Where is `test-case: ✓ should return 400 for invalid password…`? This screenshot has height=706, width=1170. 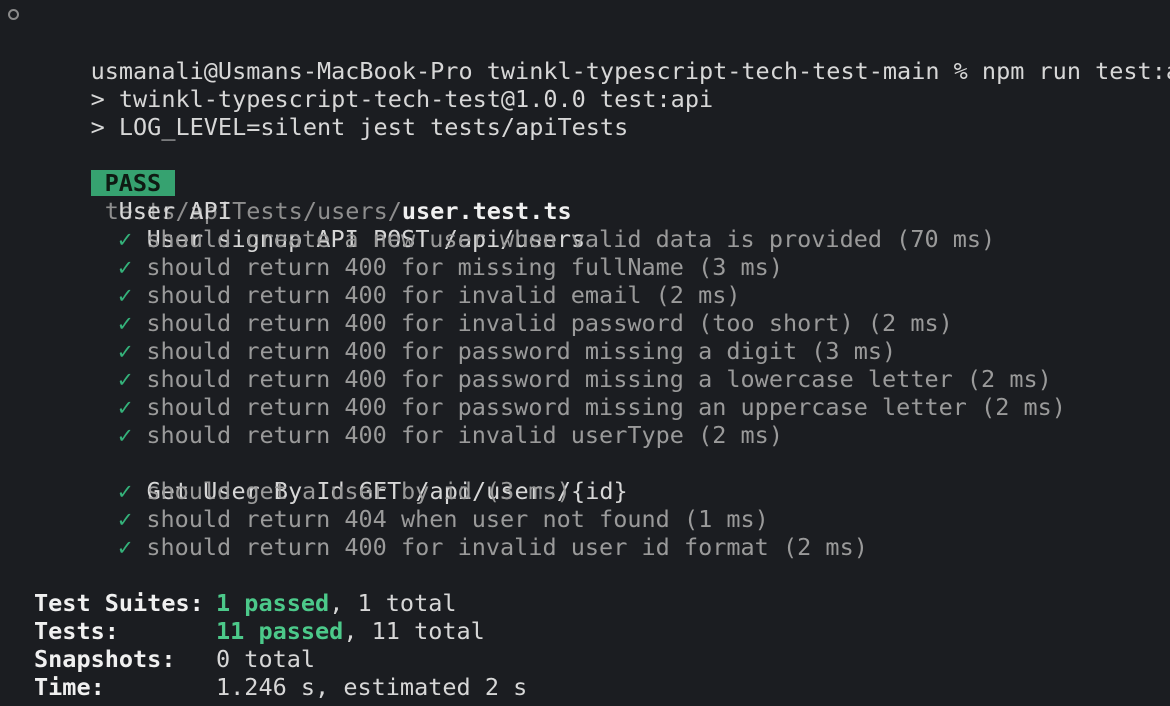 test-case: ✓ should return 400 for invalid password… is located at coordinates (535, 323).